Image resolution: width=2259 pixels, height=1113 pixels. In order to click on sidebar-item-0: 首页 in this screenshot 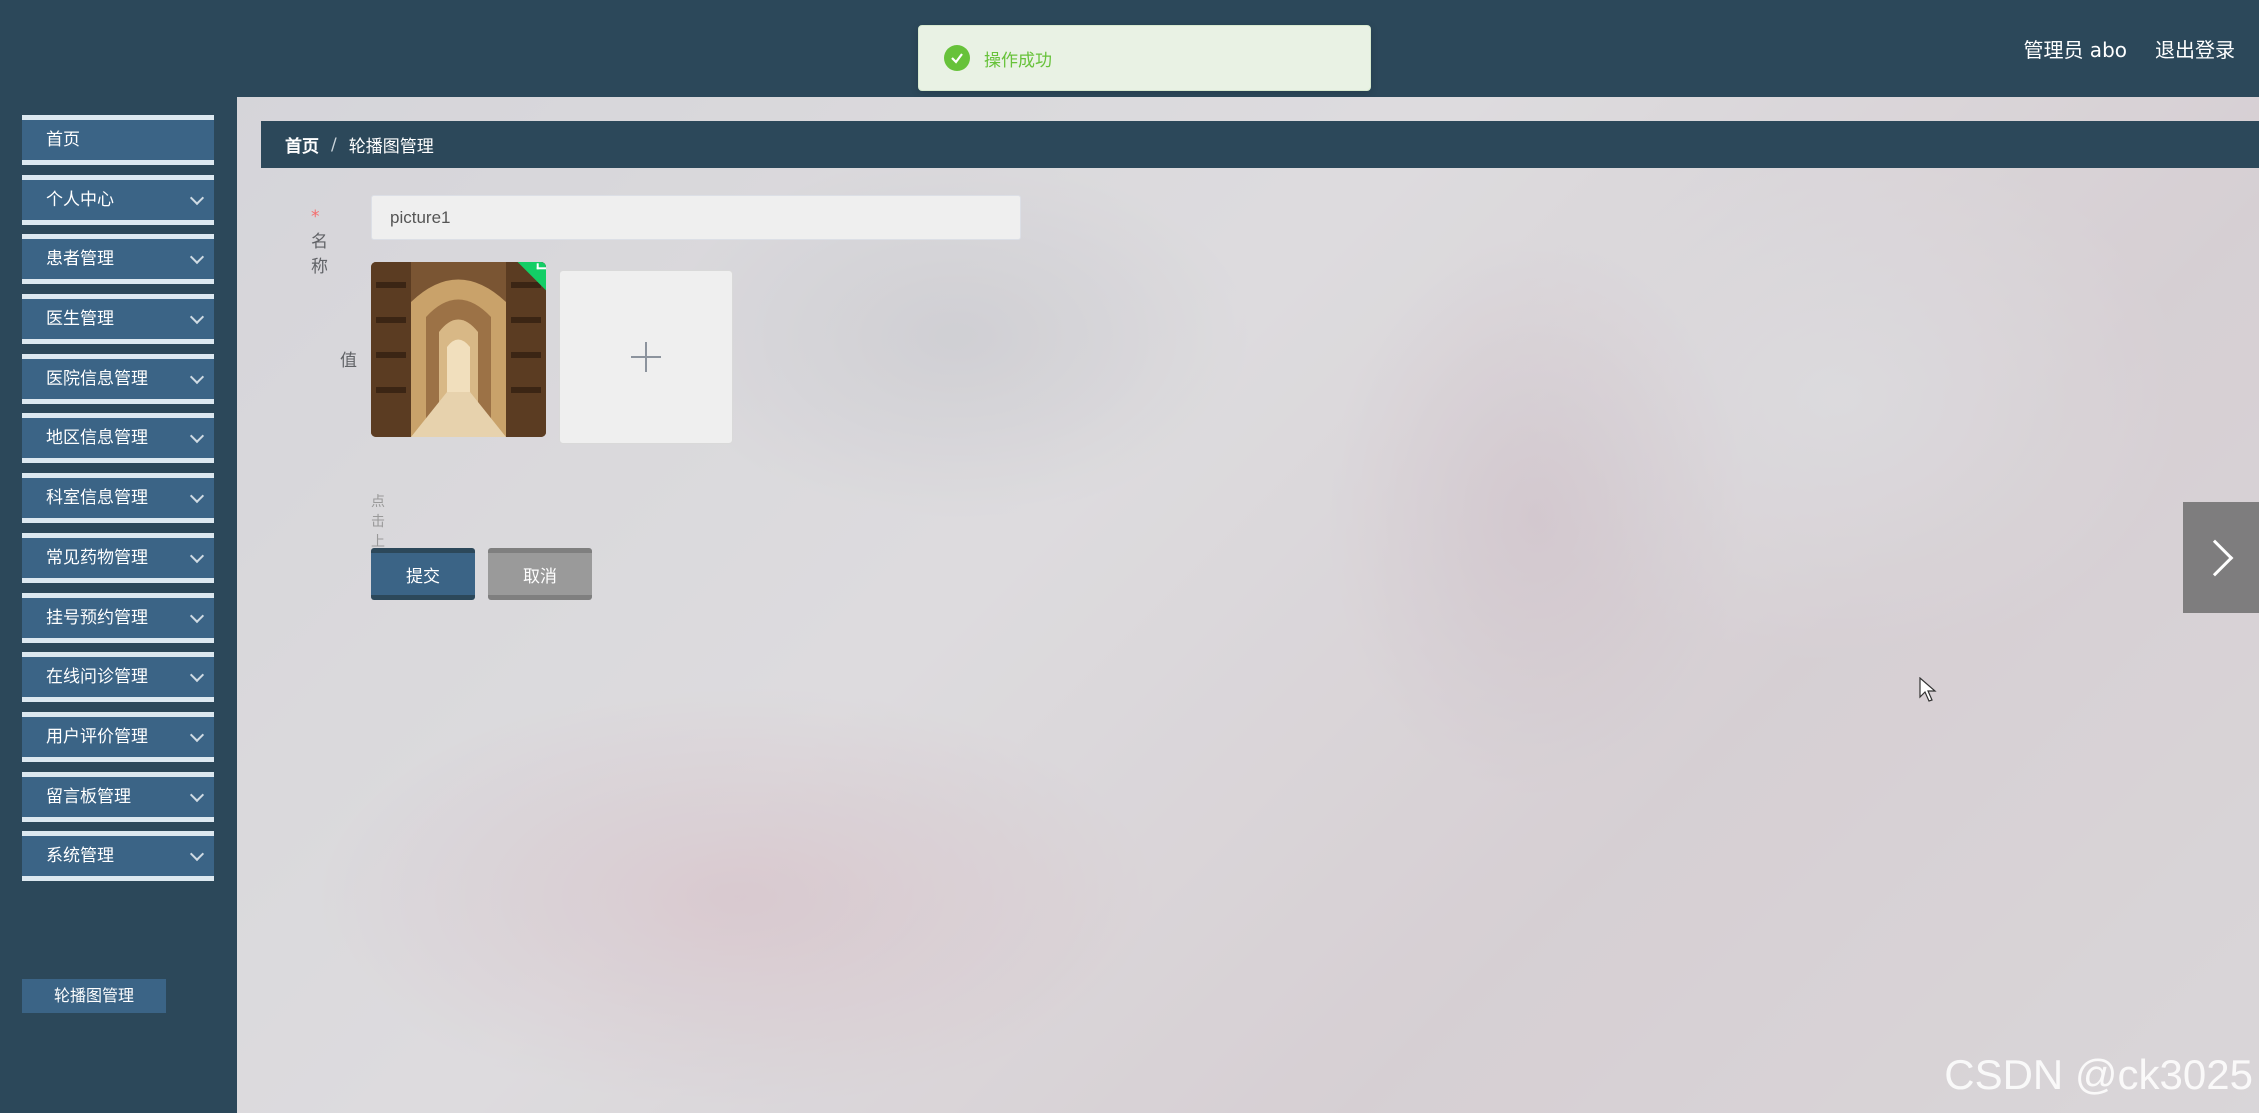, I will do `click(118, 140)`.